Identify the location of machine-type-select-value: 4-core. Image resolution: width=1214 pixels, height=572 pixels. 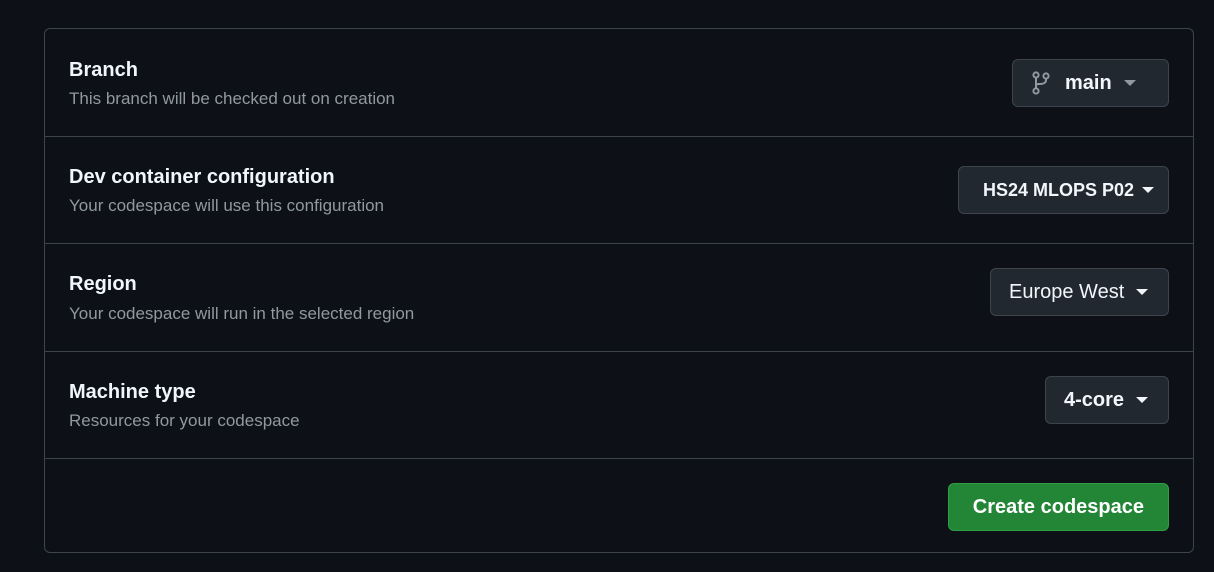
(1094, 399).